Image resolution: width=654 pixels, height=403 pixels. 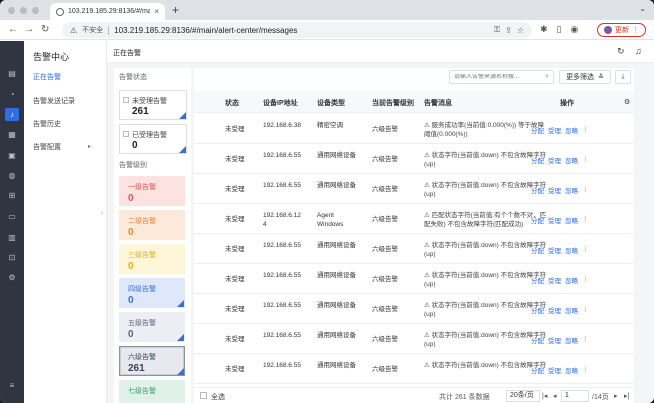 I want to click on export-button: ⤓, so click(x=623, y=77).